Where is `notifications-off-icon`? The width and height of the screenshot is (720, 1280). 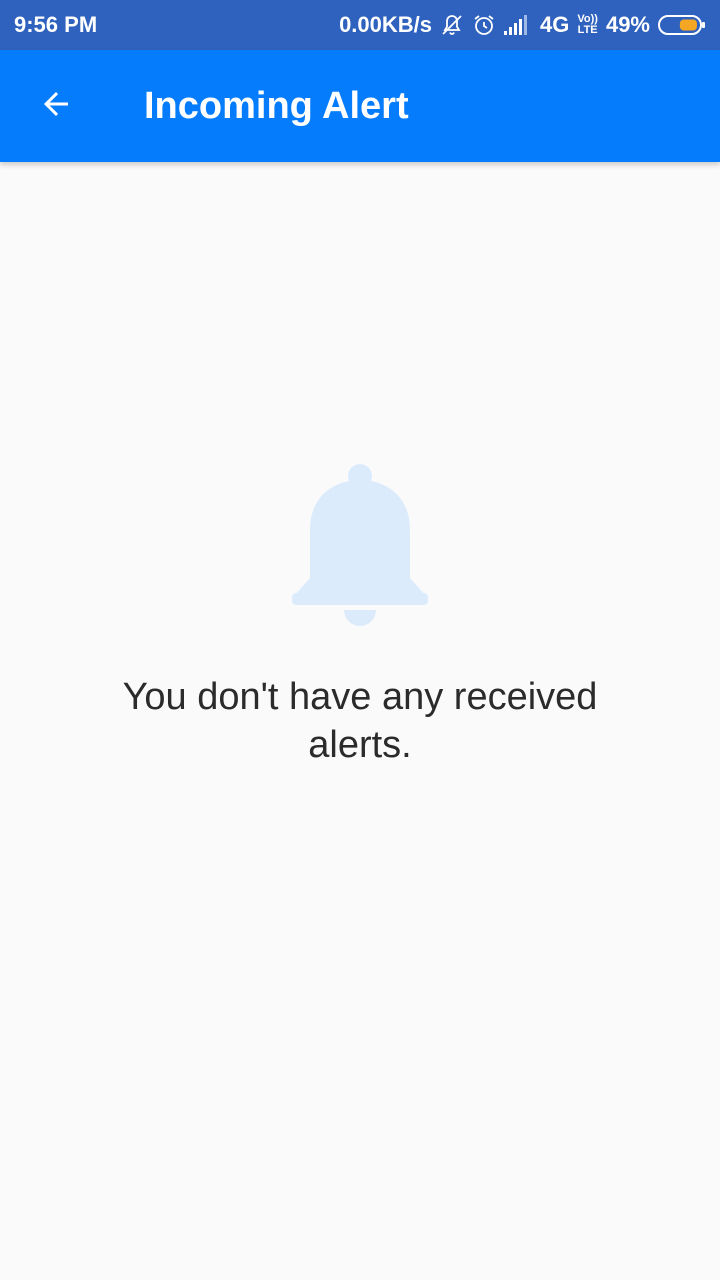
notifications-off-icon is located at coordinates (452, 25).